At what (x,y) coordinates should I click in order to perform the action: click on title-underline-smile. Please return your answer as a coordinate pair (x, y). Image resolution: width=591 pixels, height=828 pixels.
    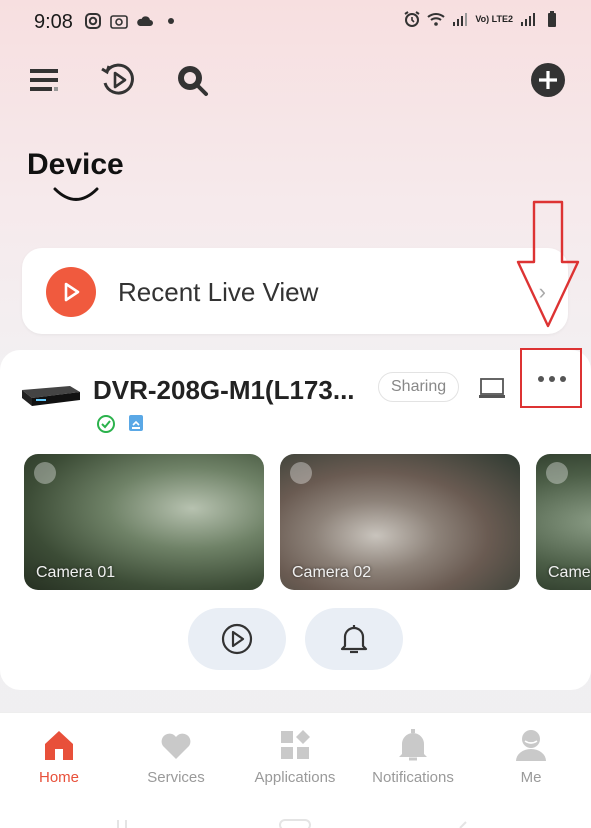
    Looking at the image, I should click on (76, 194).